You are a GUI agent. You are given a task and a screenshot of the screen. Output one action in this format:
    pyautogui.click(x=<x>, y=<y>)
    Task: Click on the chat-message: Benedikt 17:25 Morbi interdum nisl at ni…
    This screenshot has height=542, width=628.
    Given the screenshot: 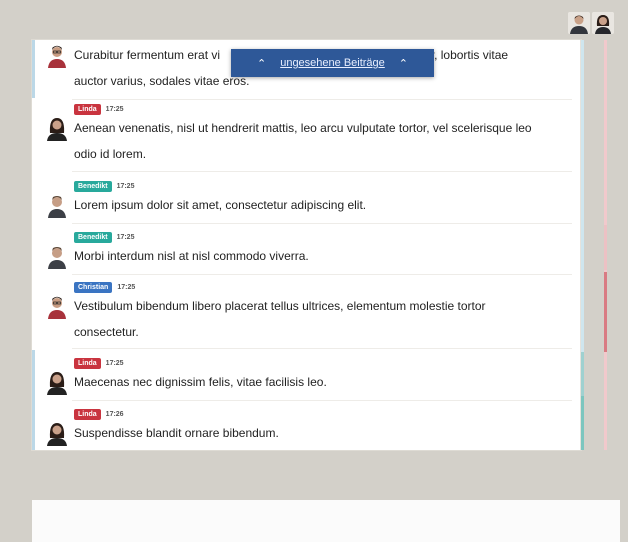 What is the action you would take?
    pyautogui.click(x=306, y=250)
    